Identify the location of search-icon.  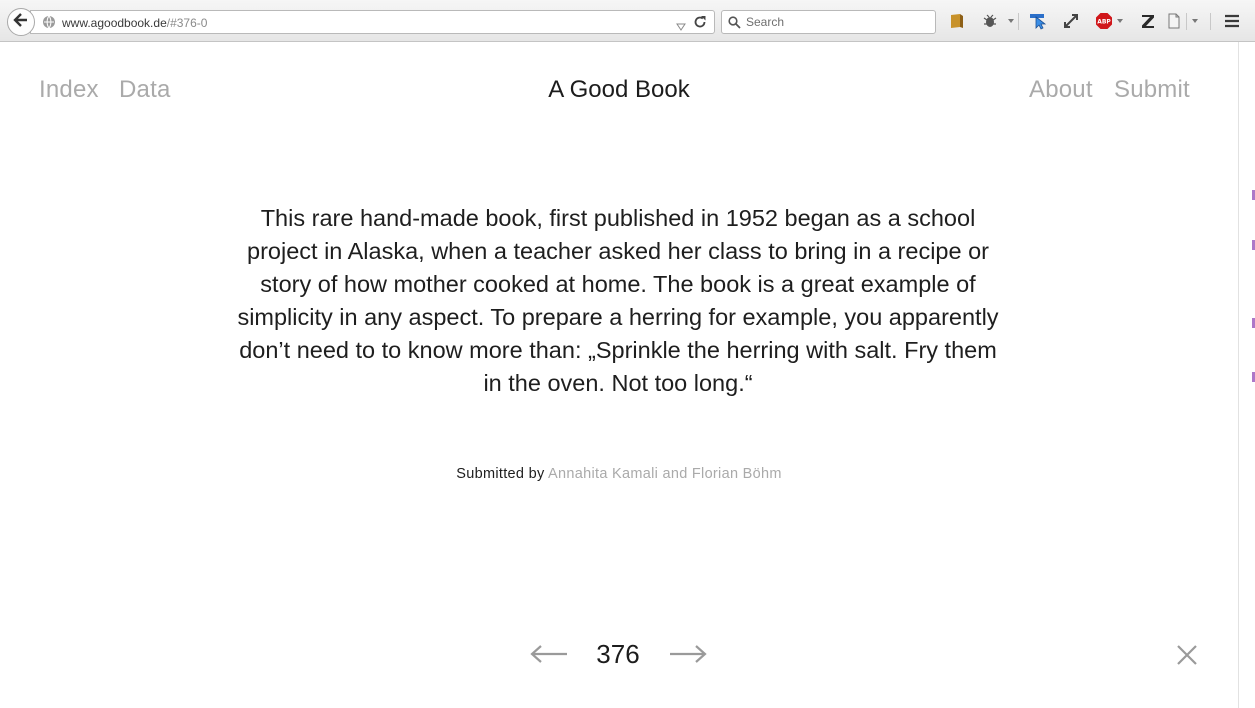
(734, 25).